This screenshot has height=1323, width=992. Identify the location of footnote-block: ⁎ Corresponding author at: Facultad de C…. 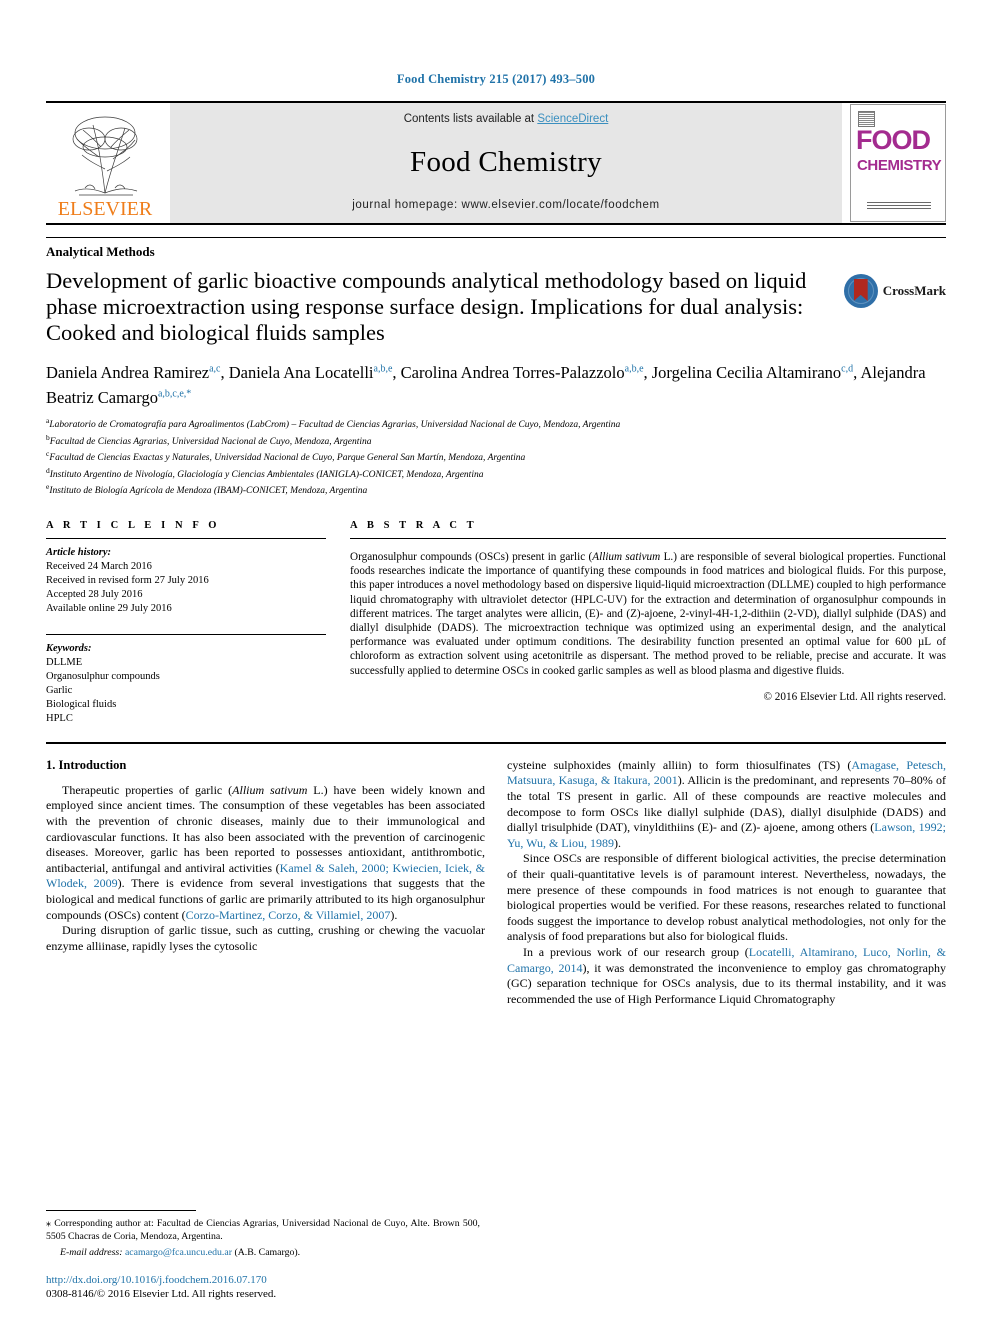
(263, 1255).